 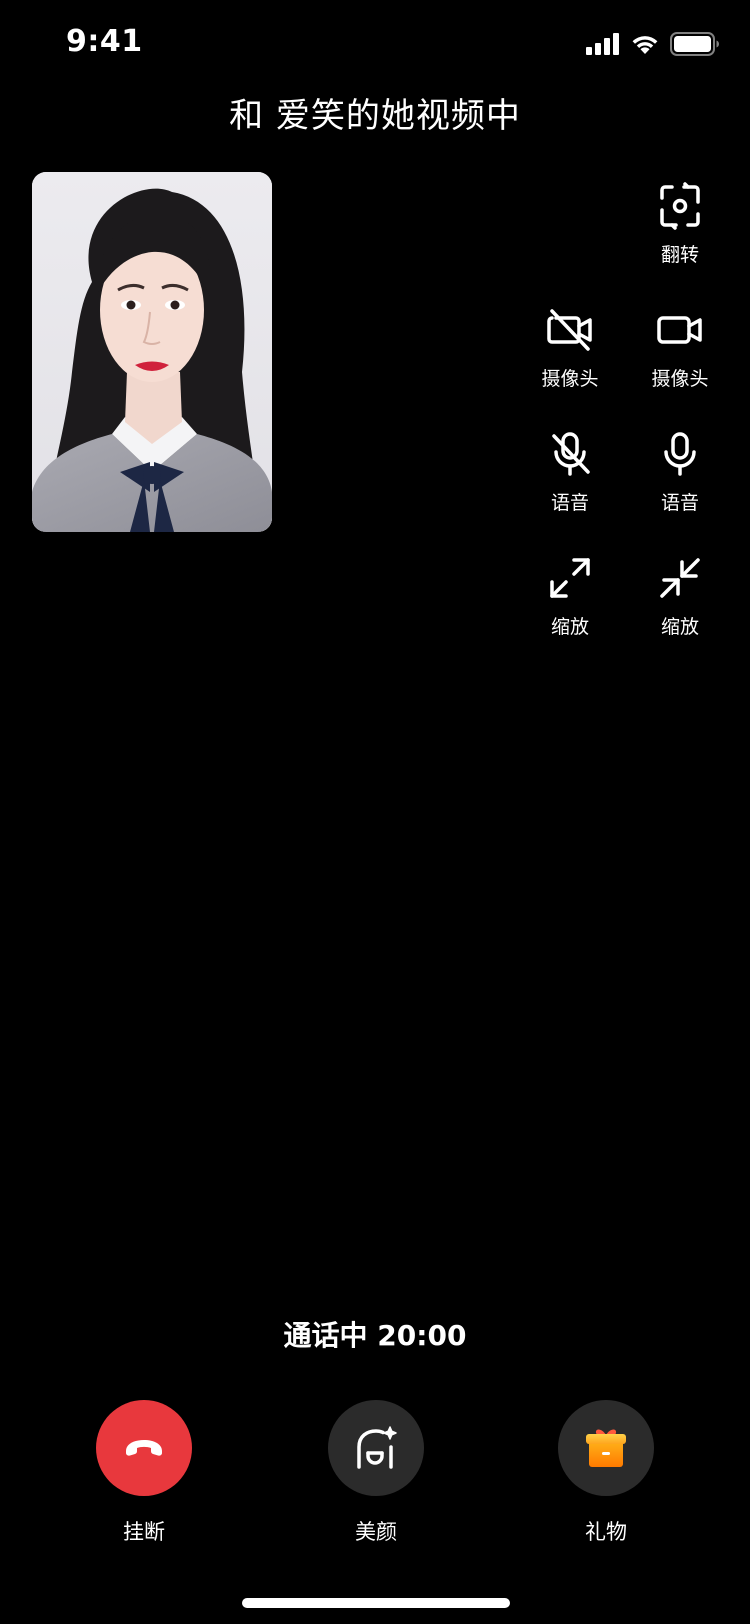 I want to click on battery-icon, so click(x=694, y=44).